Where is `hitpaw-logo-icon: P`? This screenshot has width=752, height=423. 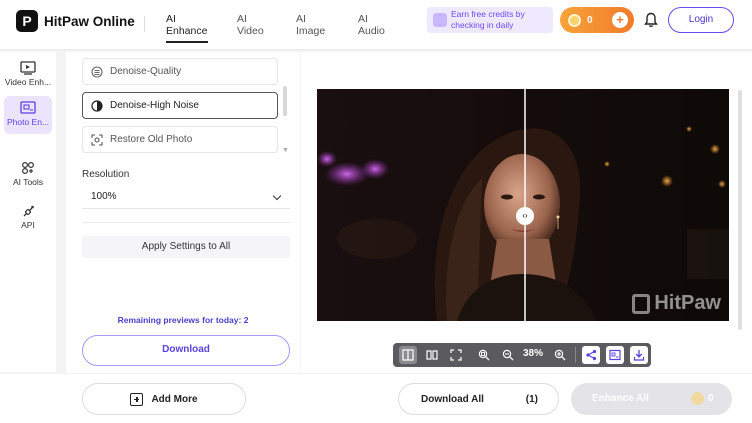
hitpaw-logo-icon: P is located at coordinates (27, 21).